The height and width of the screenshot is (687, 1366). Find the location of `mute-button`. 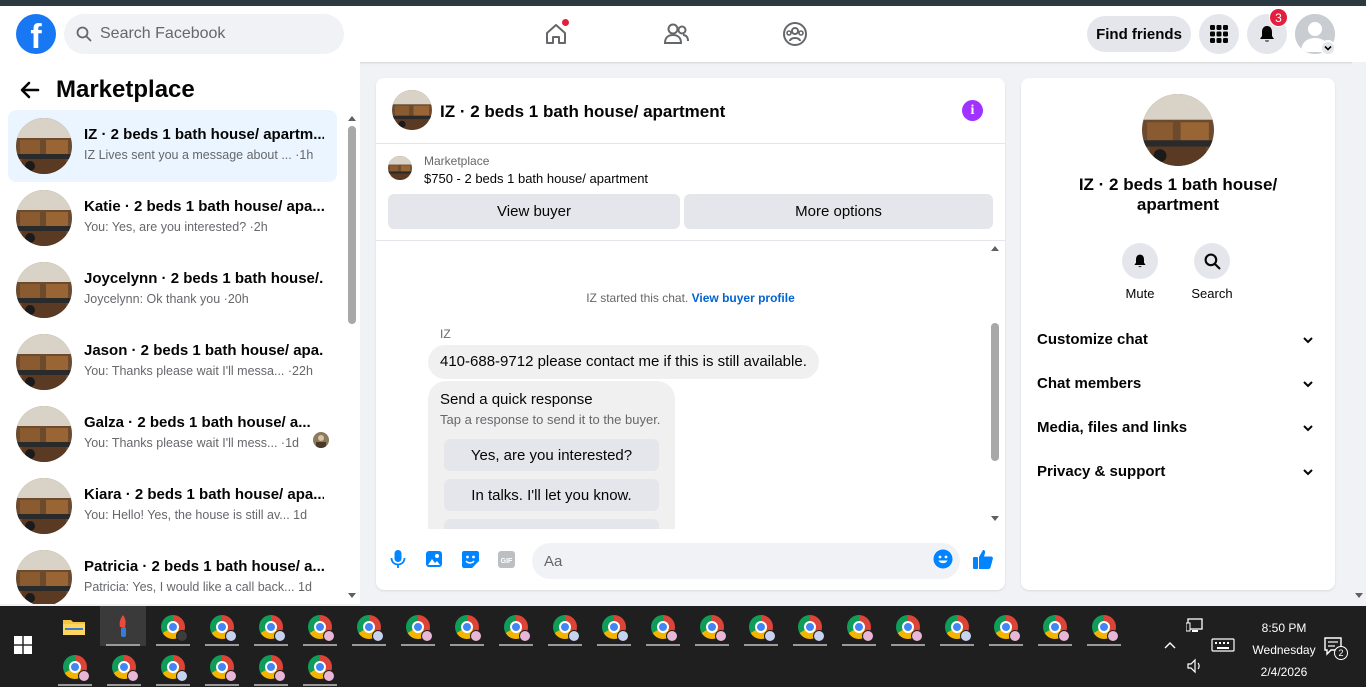

mute-button is located at coordinates (1140, 261).